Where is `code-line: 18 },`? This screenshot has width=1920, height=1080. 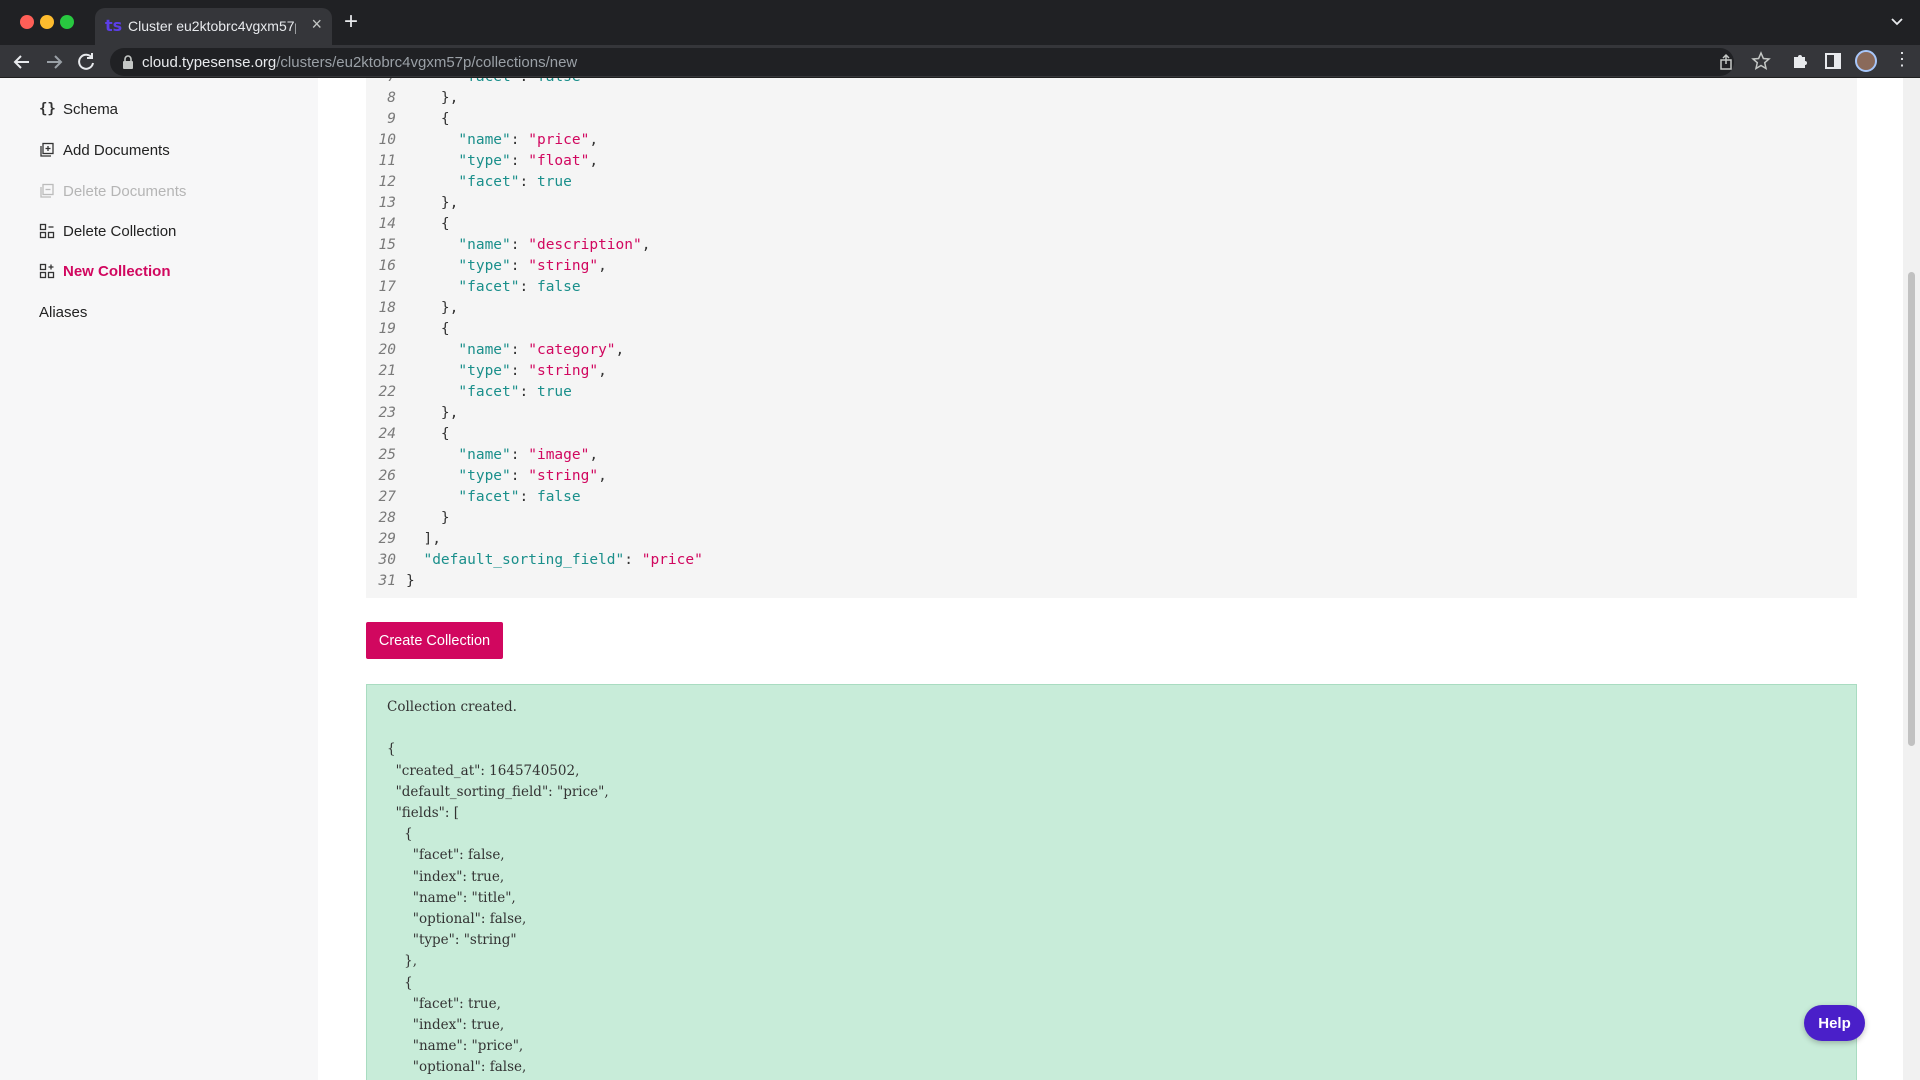
code-line: 18 }, is located at coordinates (412, 310).